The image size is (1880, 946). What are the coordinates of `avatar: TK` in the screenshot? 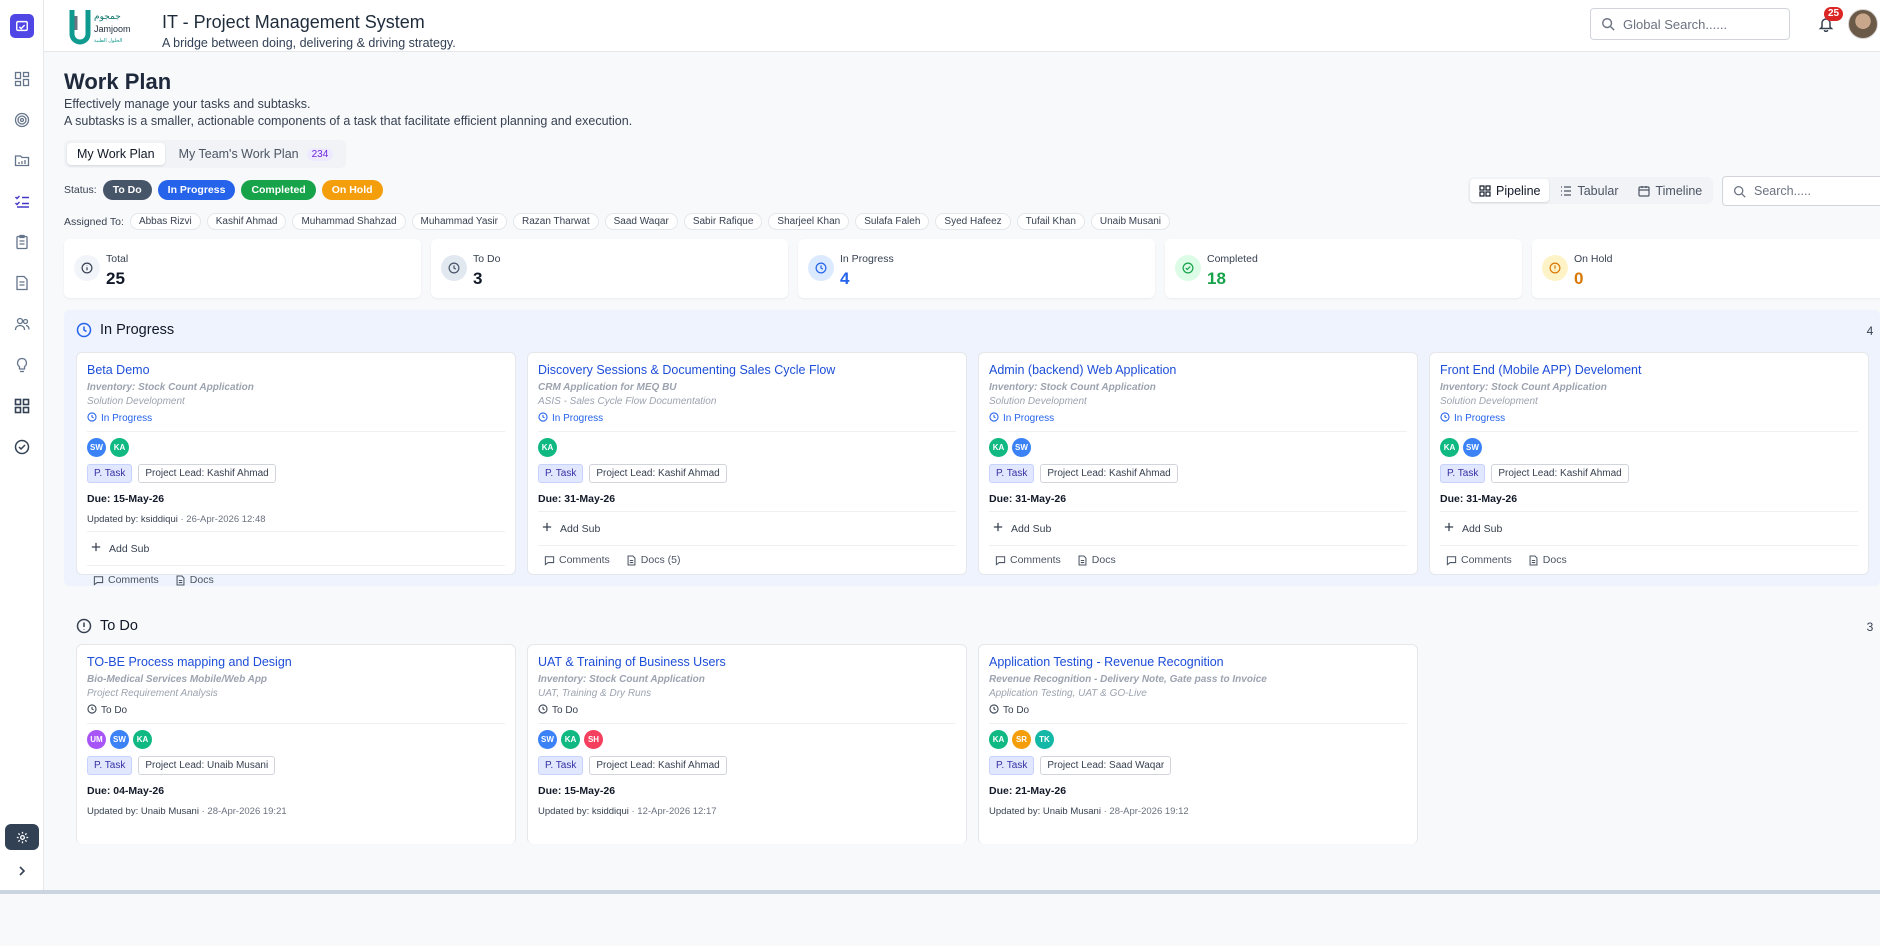 It's located at (1044, 739).